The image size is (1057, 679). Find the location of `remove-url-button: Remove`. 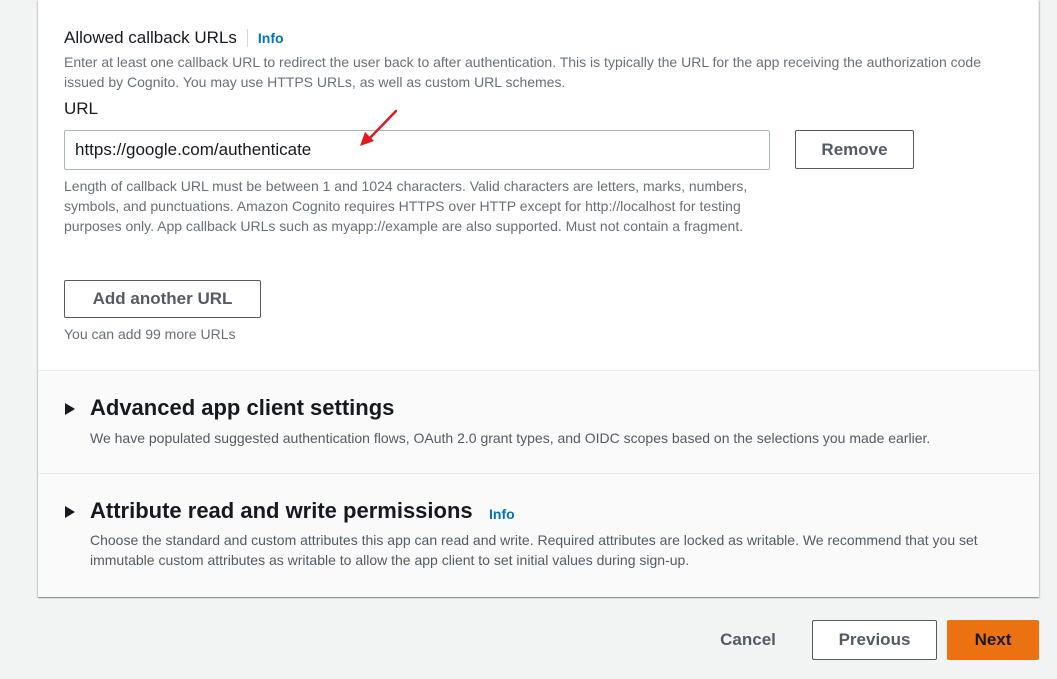

remove-url-button: Remove is located at coordinates (854, 149).